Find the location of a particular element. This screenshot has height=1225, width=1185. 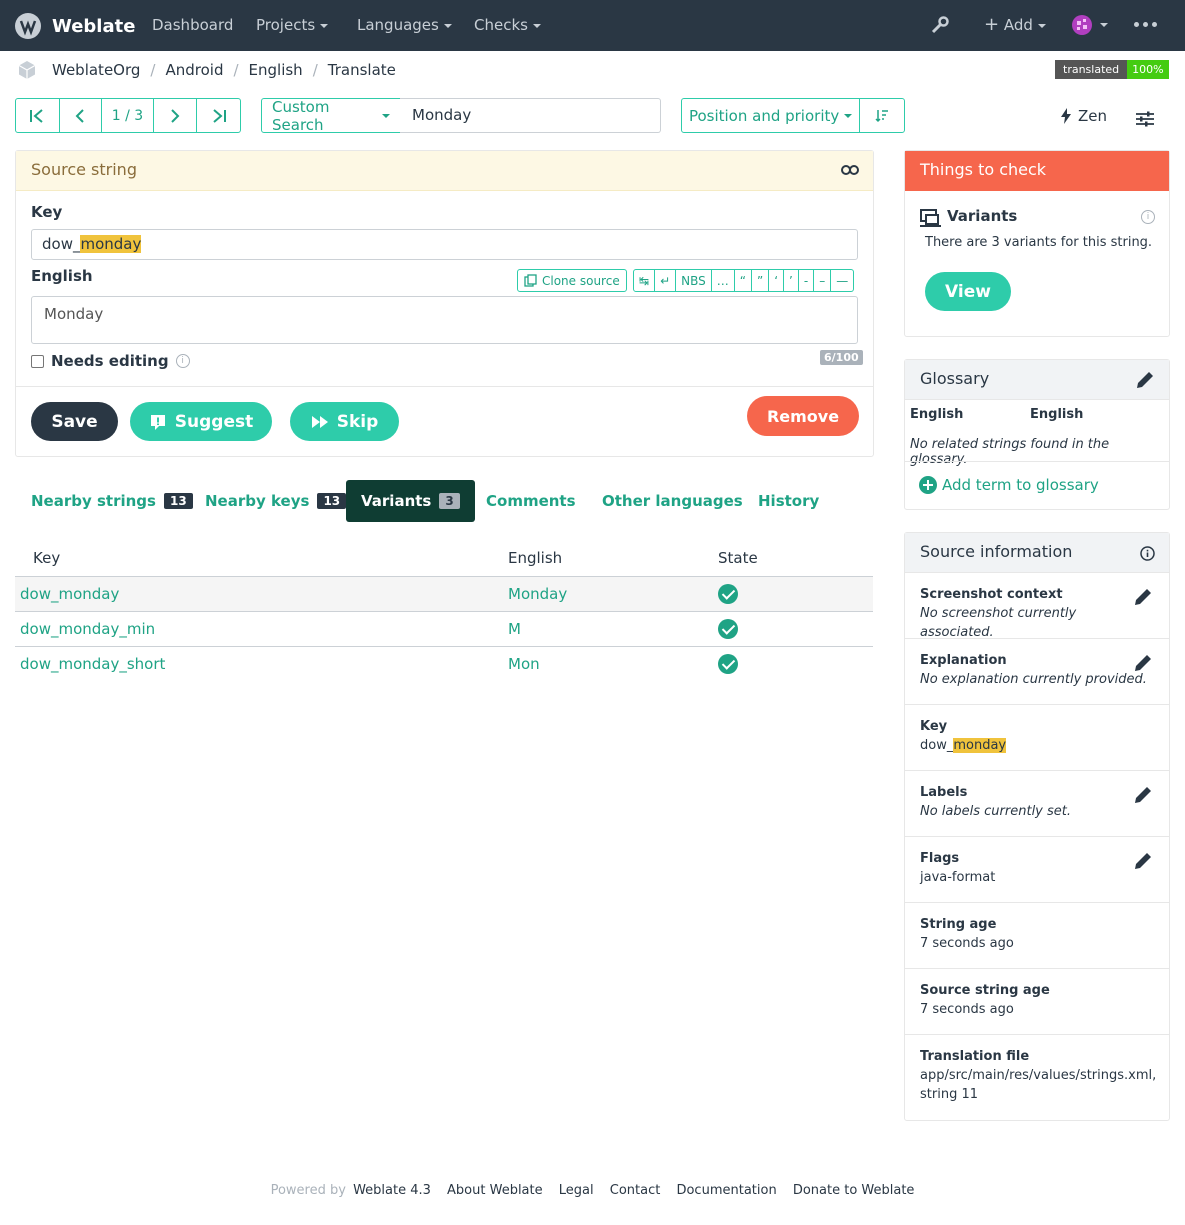

settings-sliders-icon is located at coordinates (1145, 119).